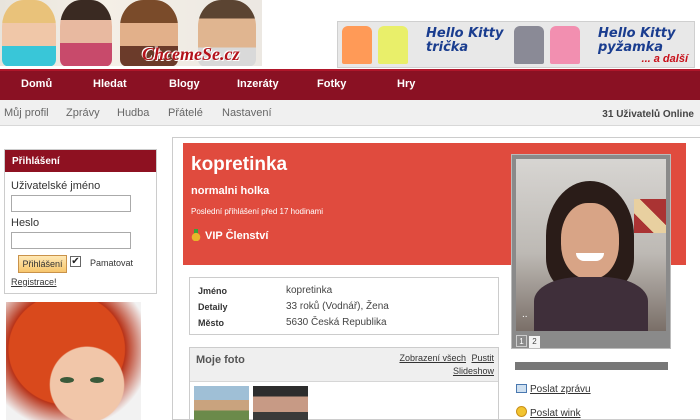  I want to click on vip-membership: VIP Členství, so click(229, 235).